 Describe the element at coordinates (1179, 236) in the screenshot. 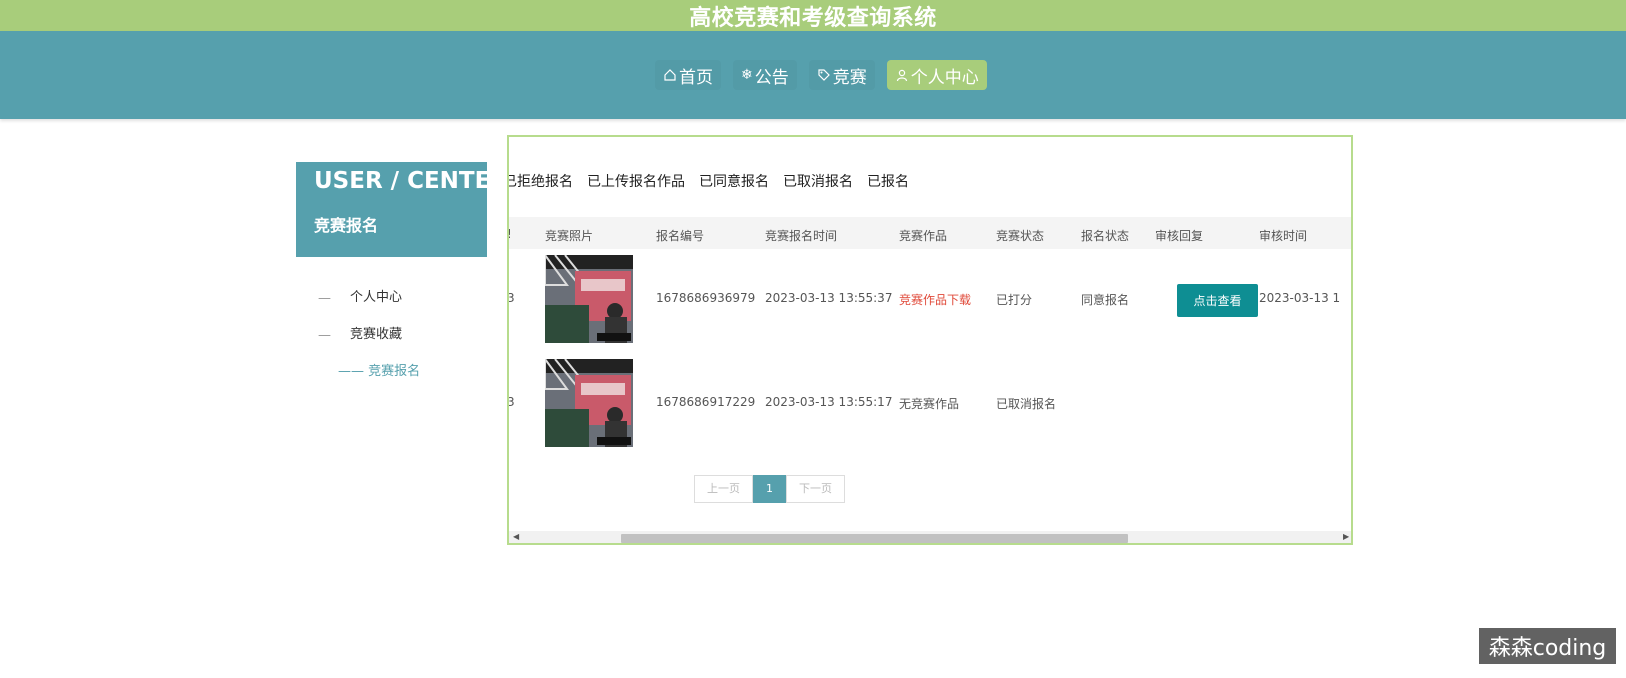

I see `header-reply: 审核回复` at that location.